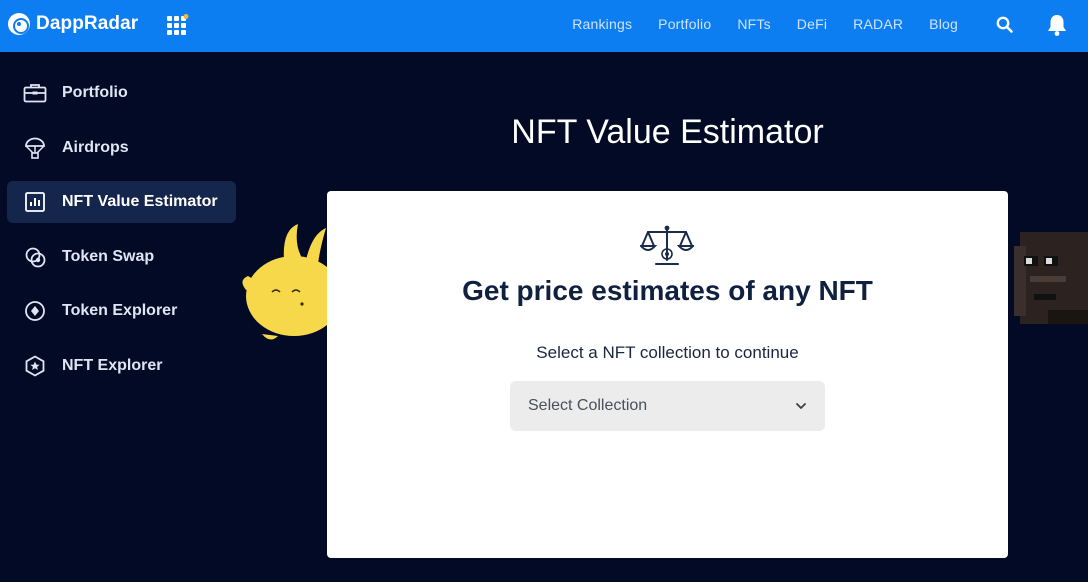  I want to click on nav-nfts: NFTs, so click(753, 24).